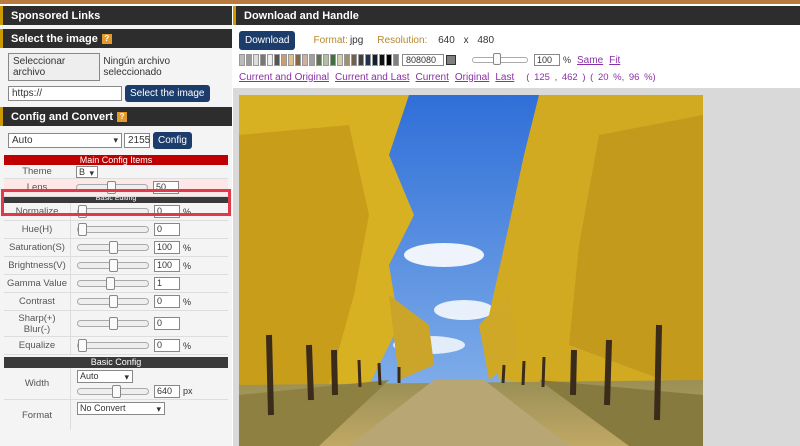 This screenshot has width=800, height=446. Describe the element at coordinates (446, 40) in the screenshot. I see `resolution-width: 640` at that location.